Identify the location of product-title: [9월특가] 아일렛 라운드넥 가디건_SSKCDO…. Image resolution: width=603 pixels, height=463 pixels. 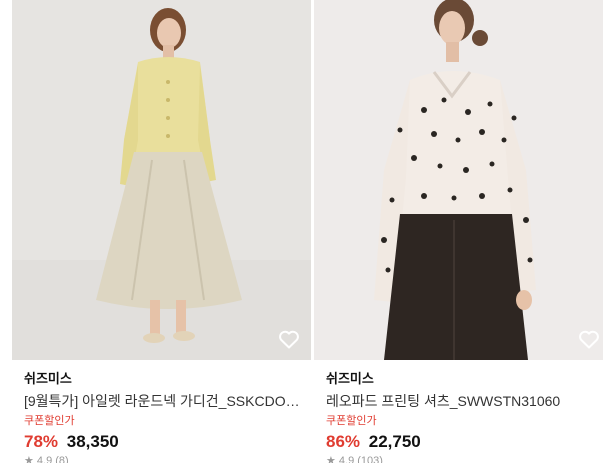
(163, 401).